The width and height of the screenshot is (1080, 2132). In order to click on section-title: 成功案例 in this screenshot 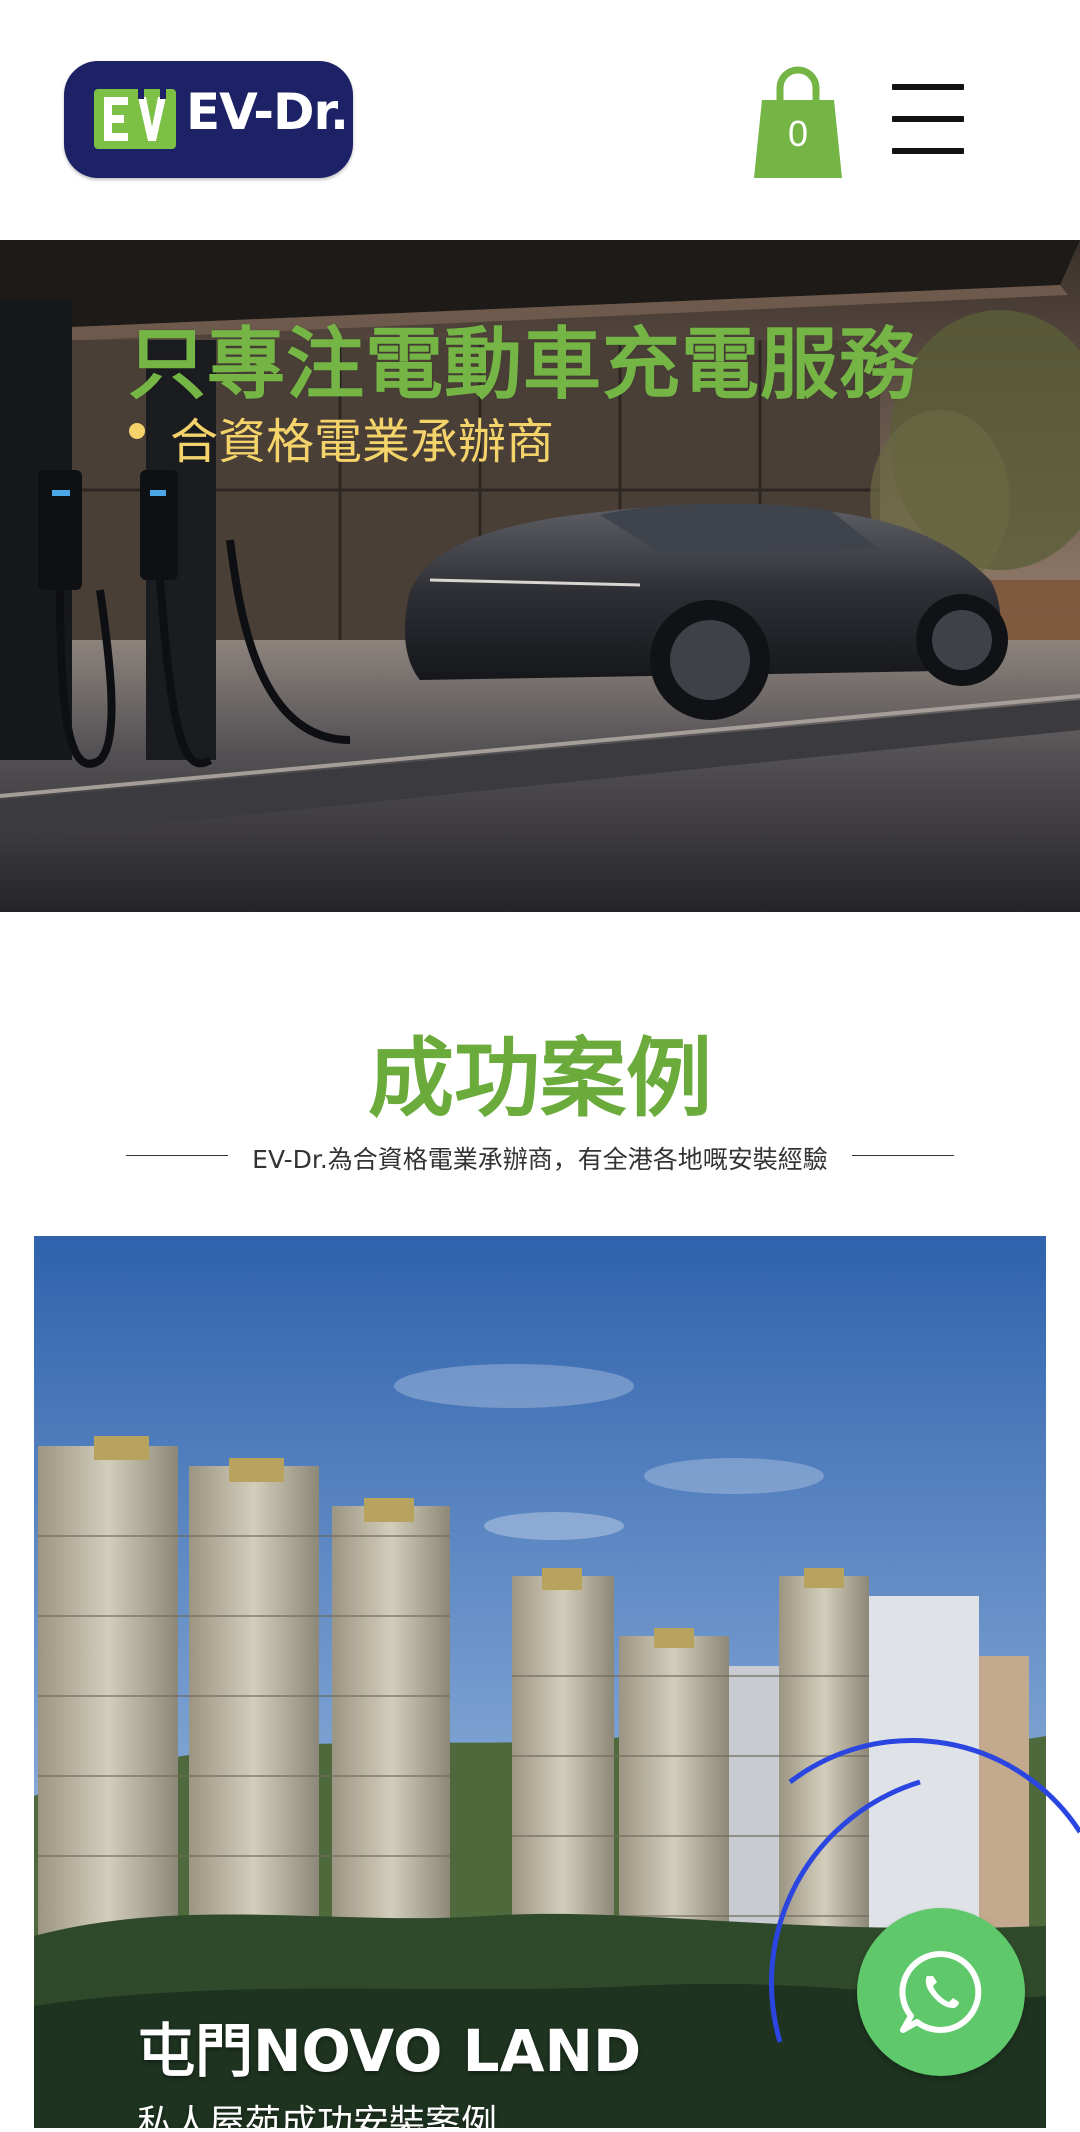, I will do `click(540, 1079)`.